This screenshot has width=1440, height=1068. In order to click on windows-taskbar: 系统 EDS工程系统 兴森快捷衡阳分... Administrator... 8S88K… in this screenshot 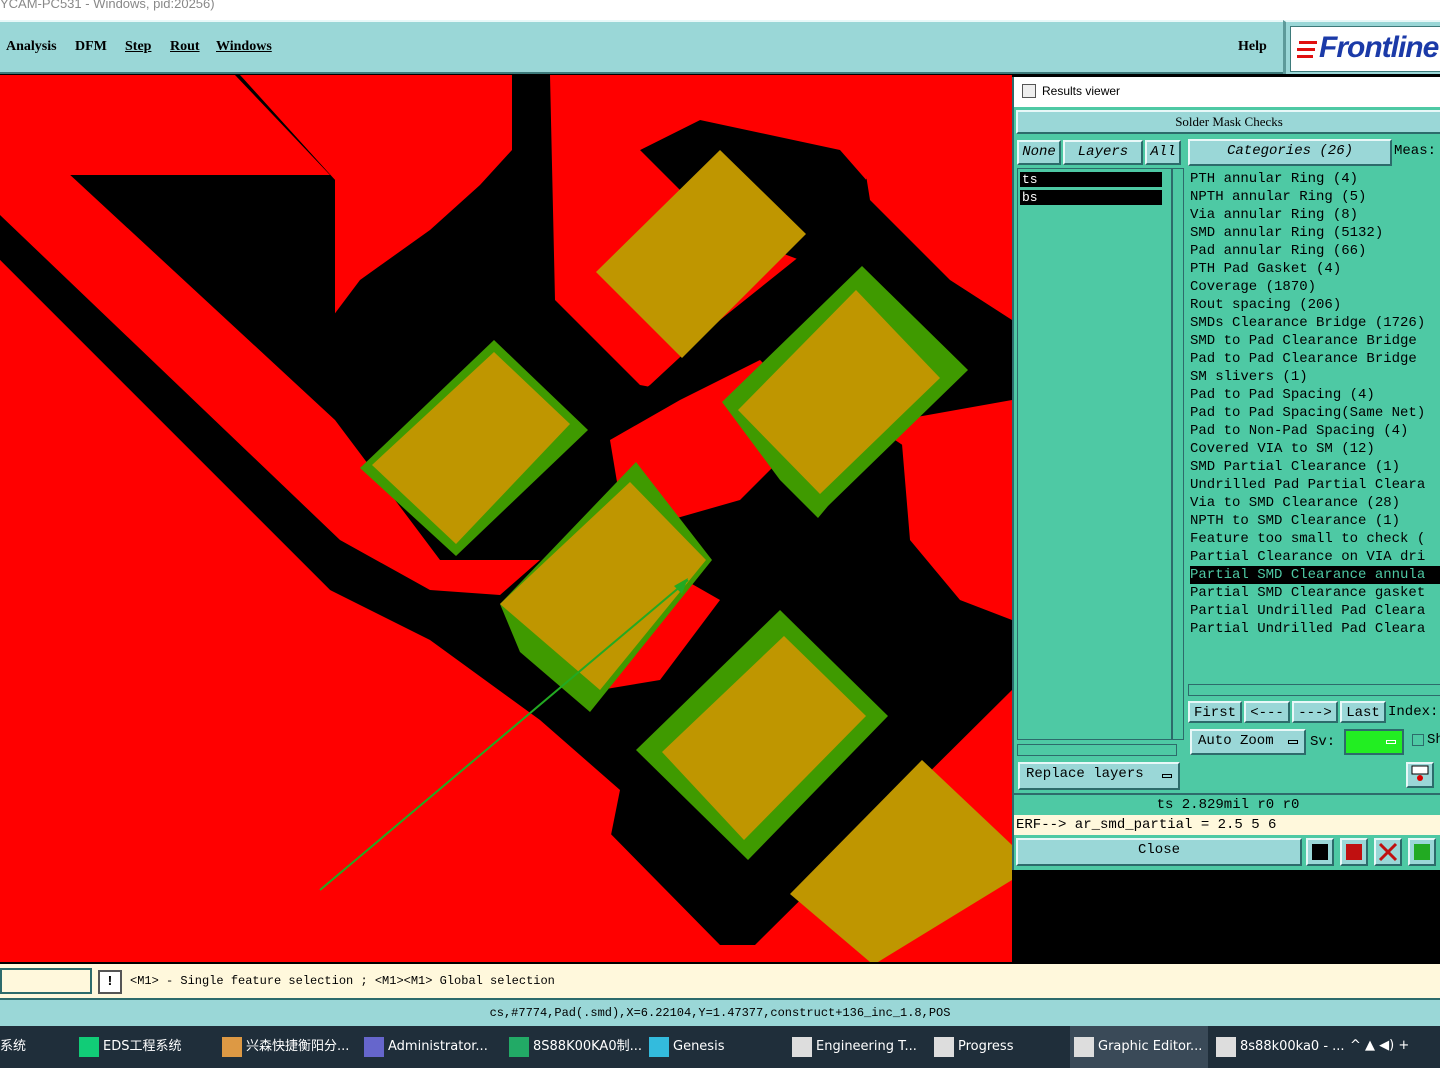, I will do `click(720, 1047)`.